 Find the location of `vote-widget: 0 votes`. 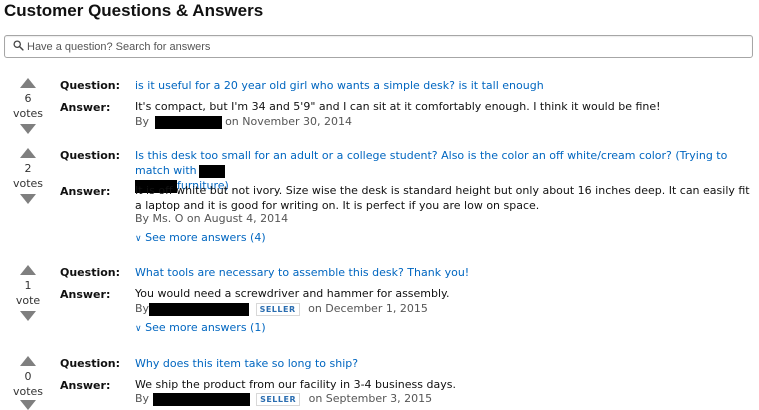

vote-widget: 0 votes is located at coordinates (28, 383).